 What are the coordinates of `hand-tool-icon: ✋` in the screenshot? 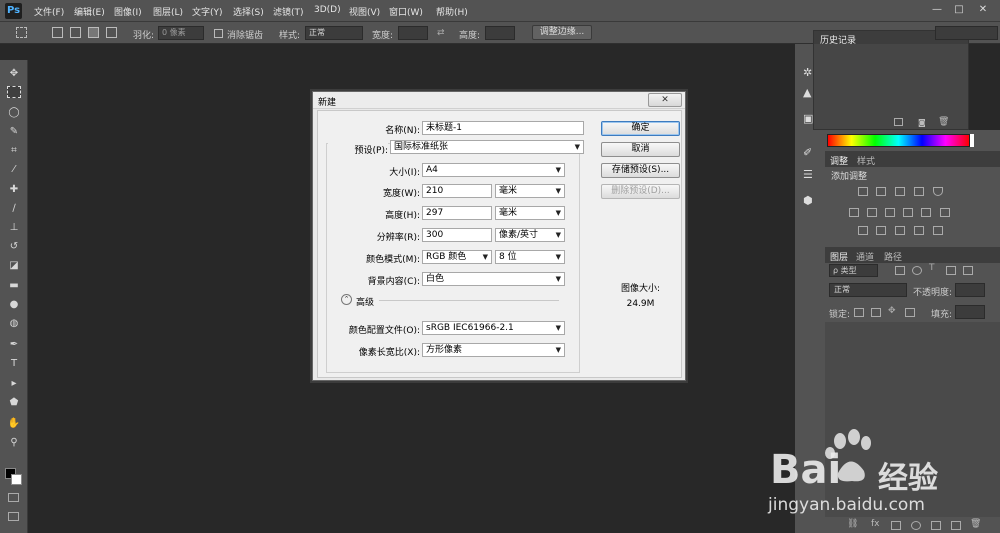 It's located at (14, 424).